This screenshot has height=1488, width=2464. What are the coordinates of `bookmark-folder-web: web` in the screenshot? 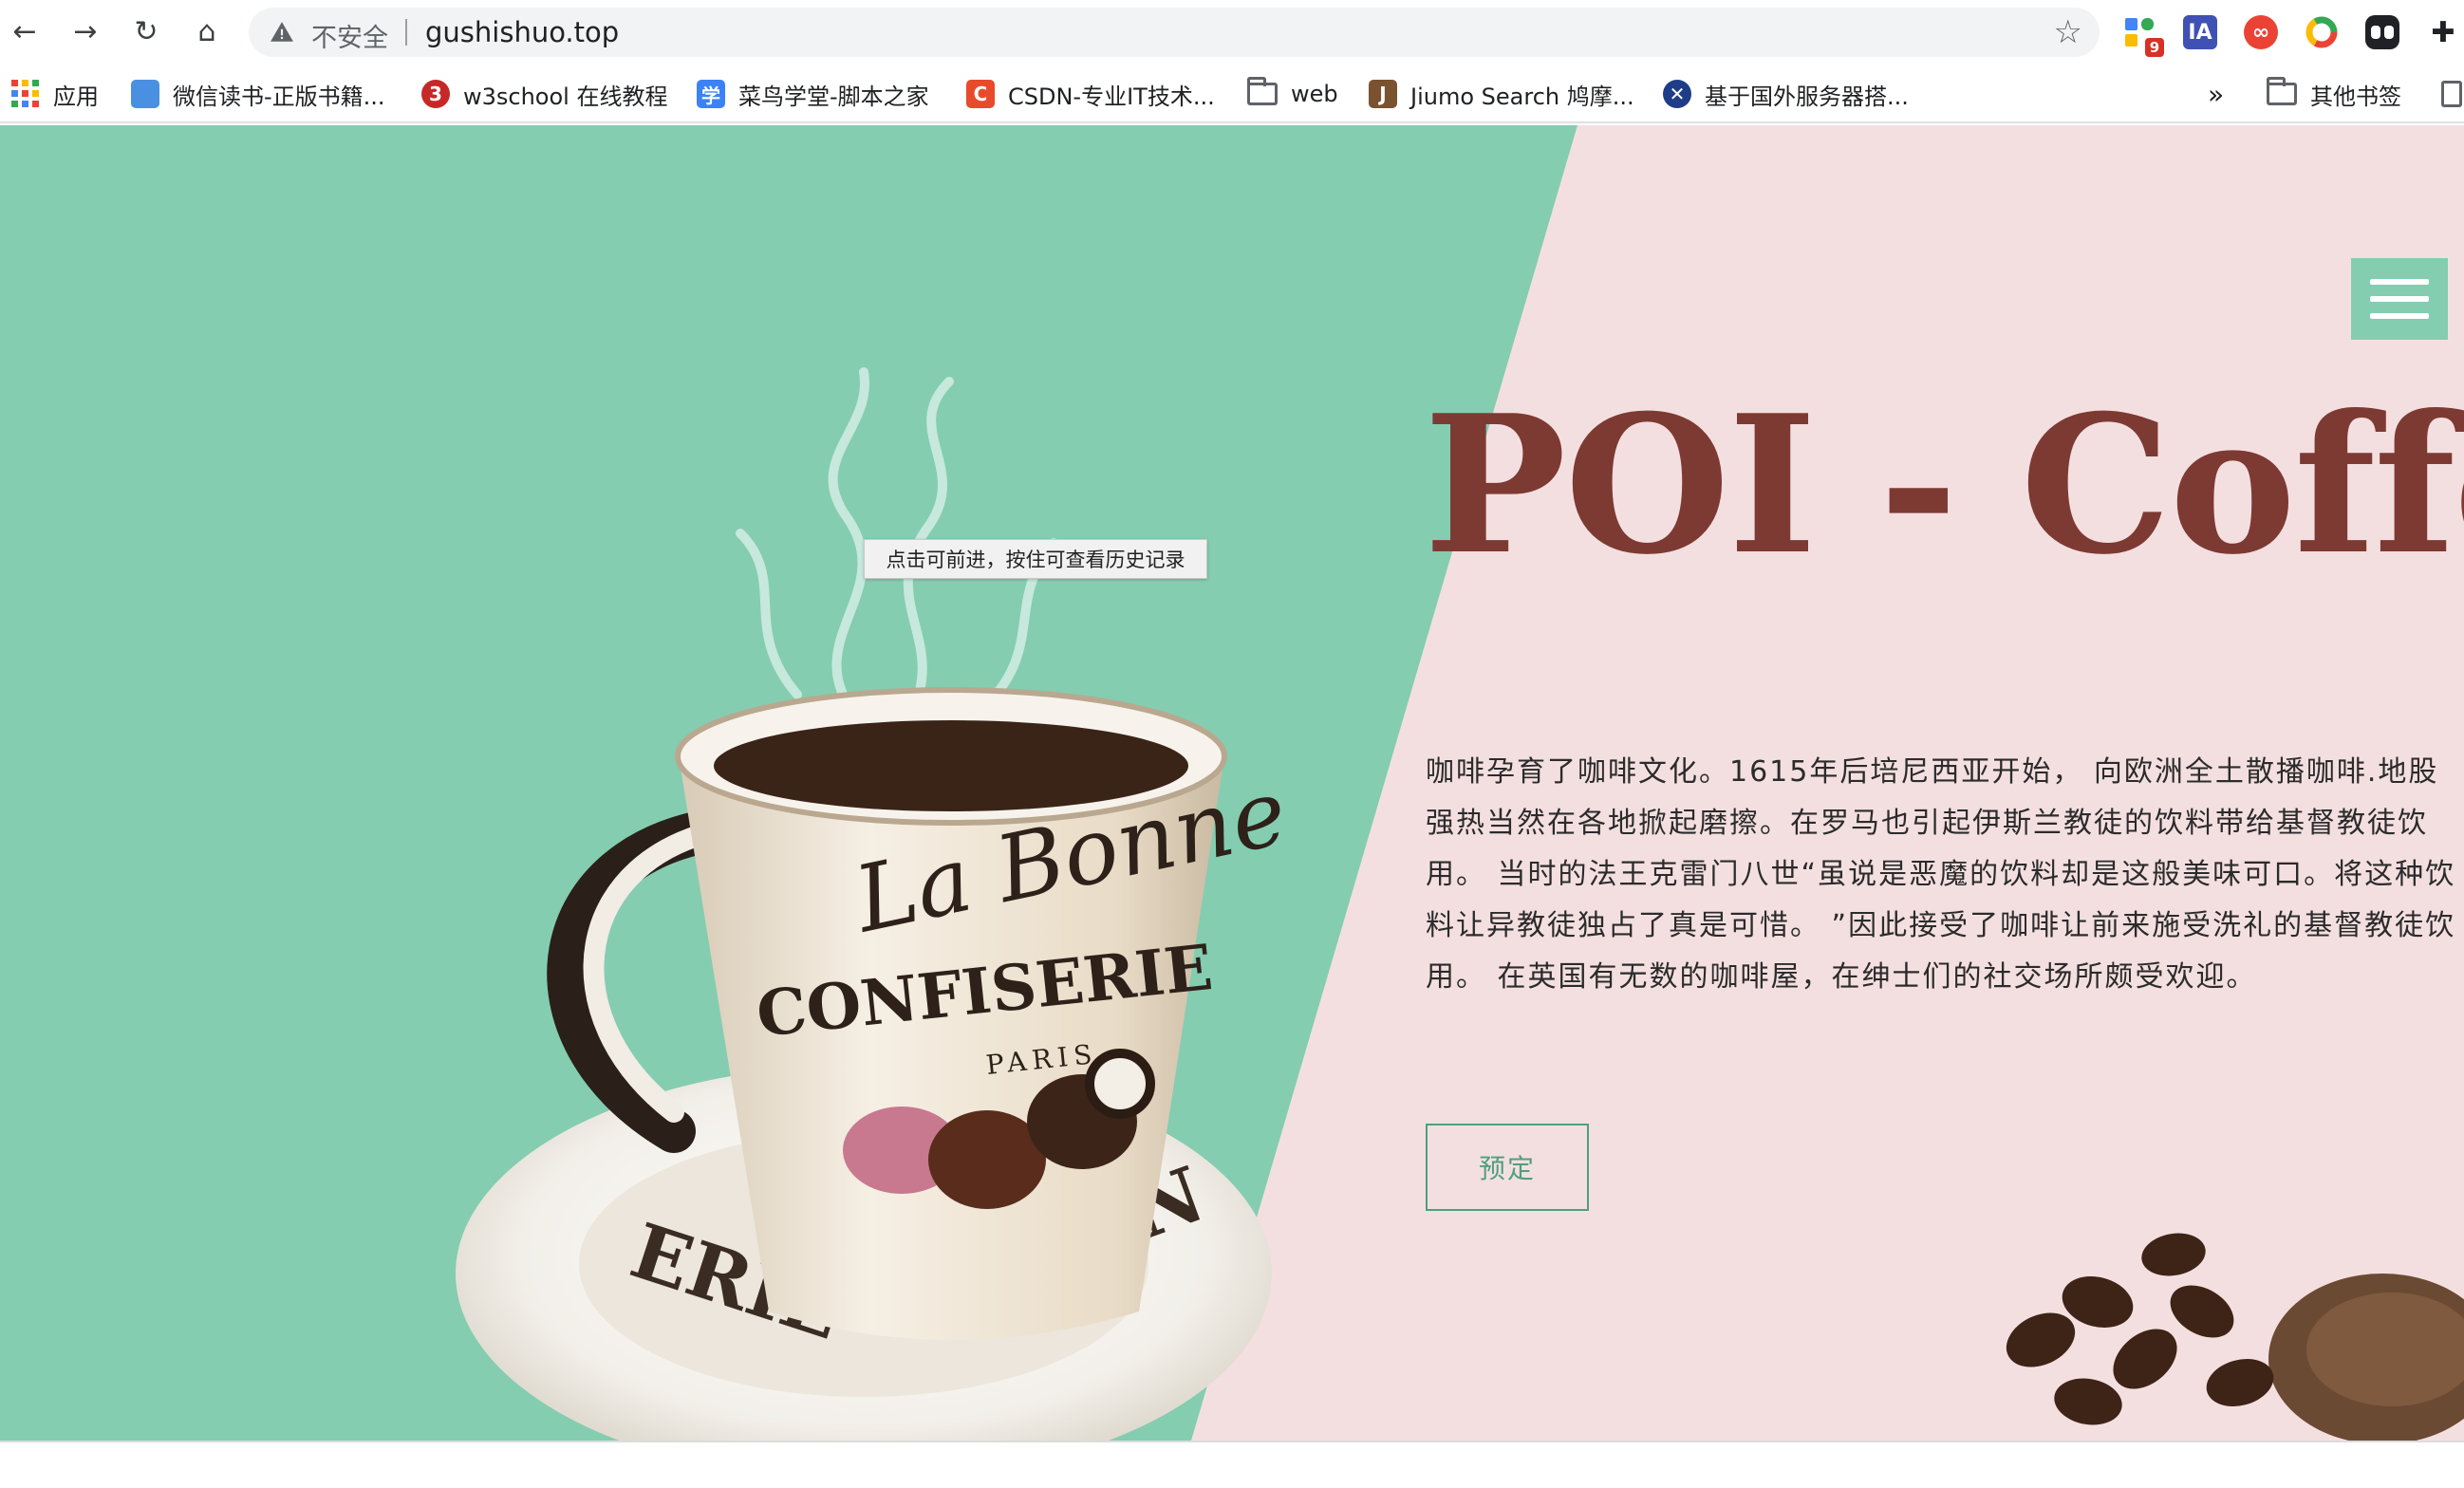 It's located at (1293, 94).